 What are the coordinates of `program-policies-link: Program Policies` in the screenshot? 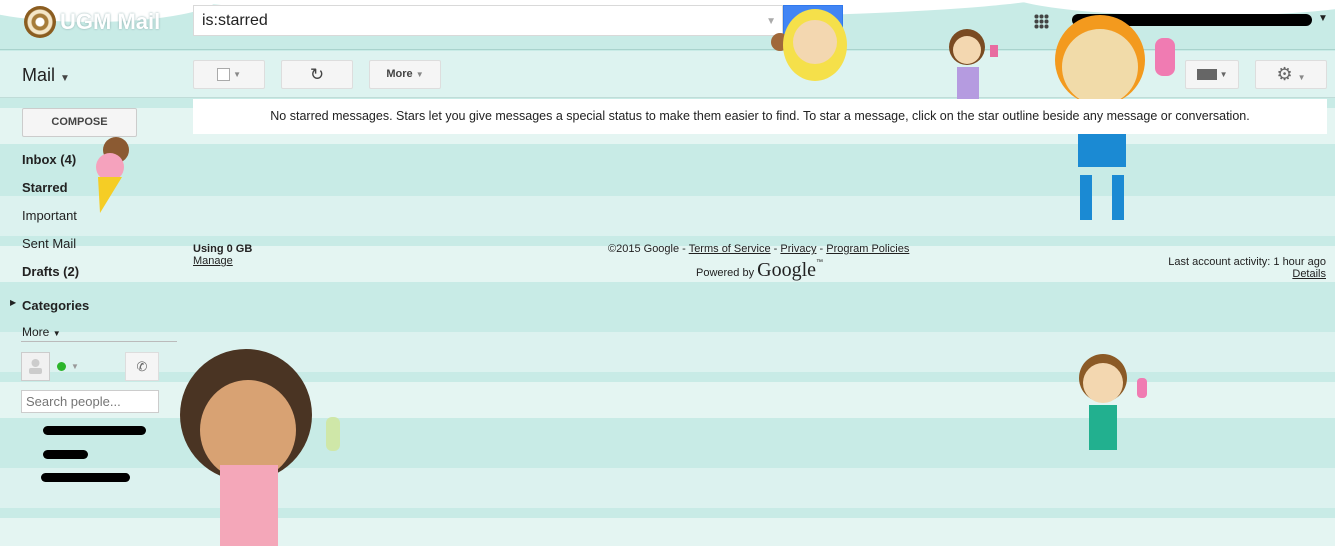 It's located at (867, 249).